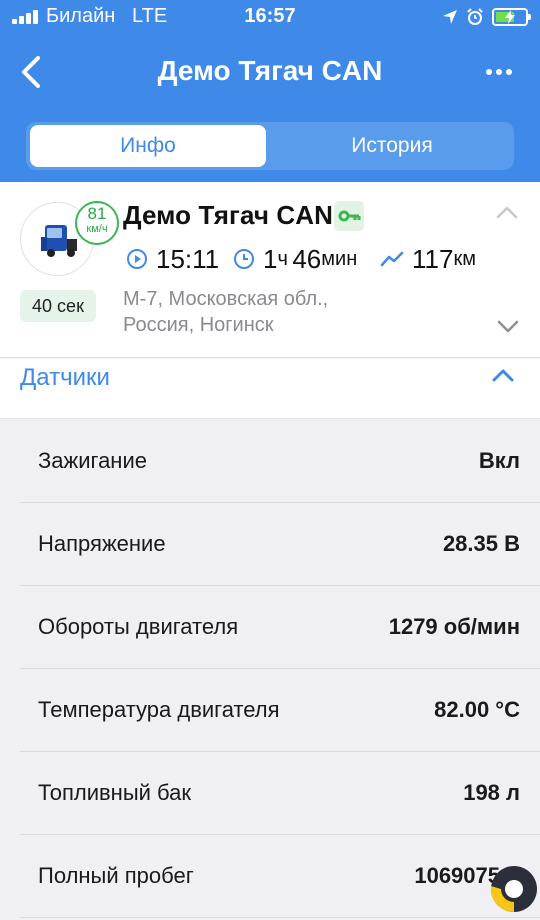  What do you see at coordinates (228, 215) in the screenshot?
I see `vehicle-name: Демо Тягач CAN` at bounding box center [228, 215].